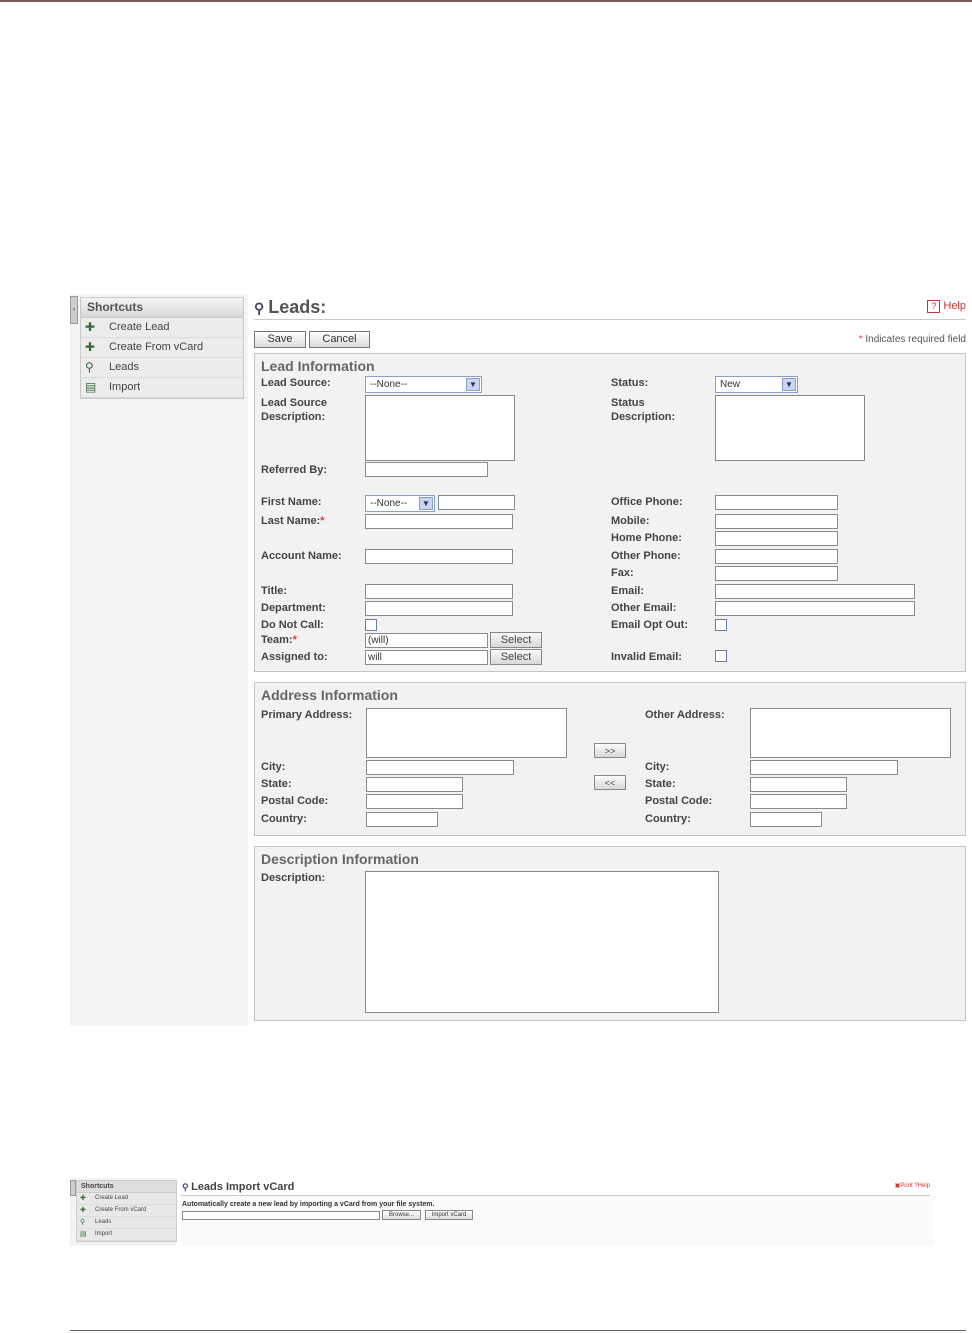 The height and width of the screenshot is (1333, 972). Describe the element at coordinates (276, 784) in the screenshot. I see `primary-state-label: State:` at that location.